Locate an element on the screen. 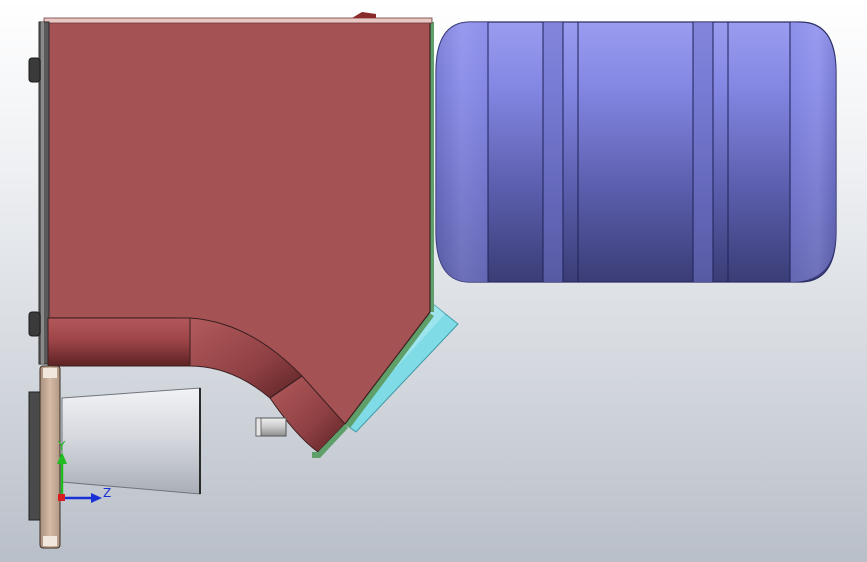 This screenshot has width=867, height=562. z-axis-label: Z is located at coordinates (107, 493).